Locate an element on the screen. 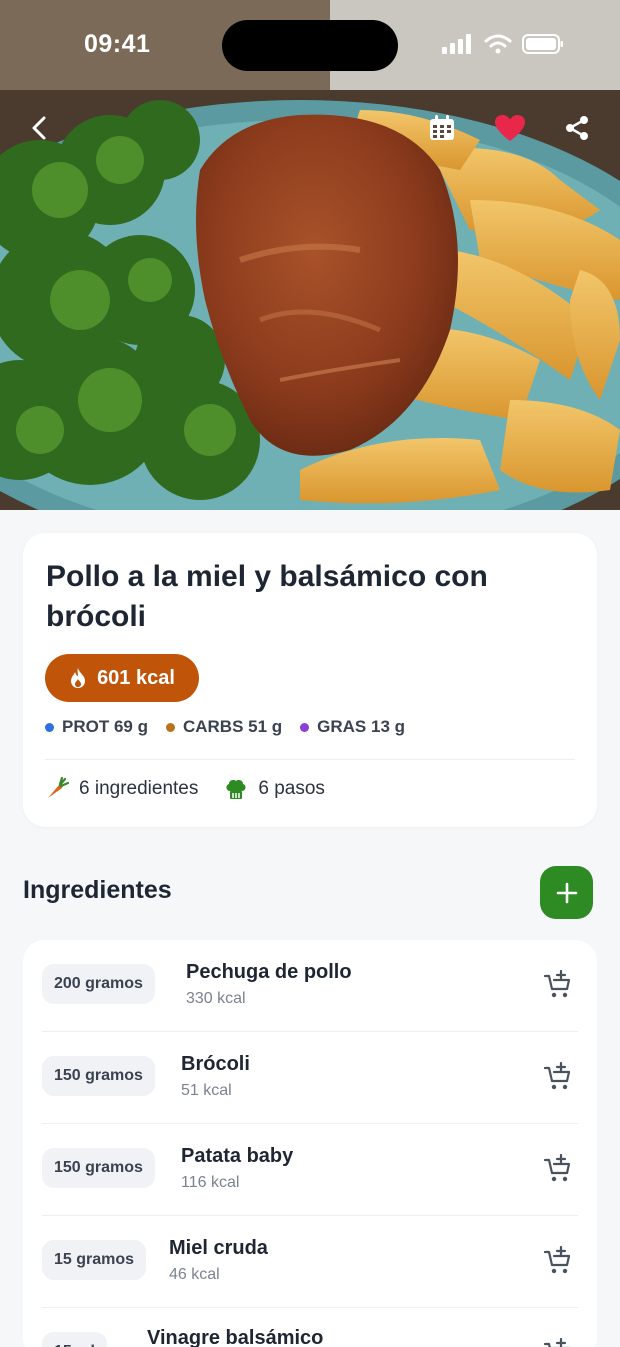 The width and height of the screenshot is (620, 1347). macro-carbs-label: CARBS 51 g is located at coordinates (232, 726).